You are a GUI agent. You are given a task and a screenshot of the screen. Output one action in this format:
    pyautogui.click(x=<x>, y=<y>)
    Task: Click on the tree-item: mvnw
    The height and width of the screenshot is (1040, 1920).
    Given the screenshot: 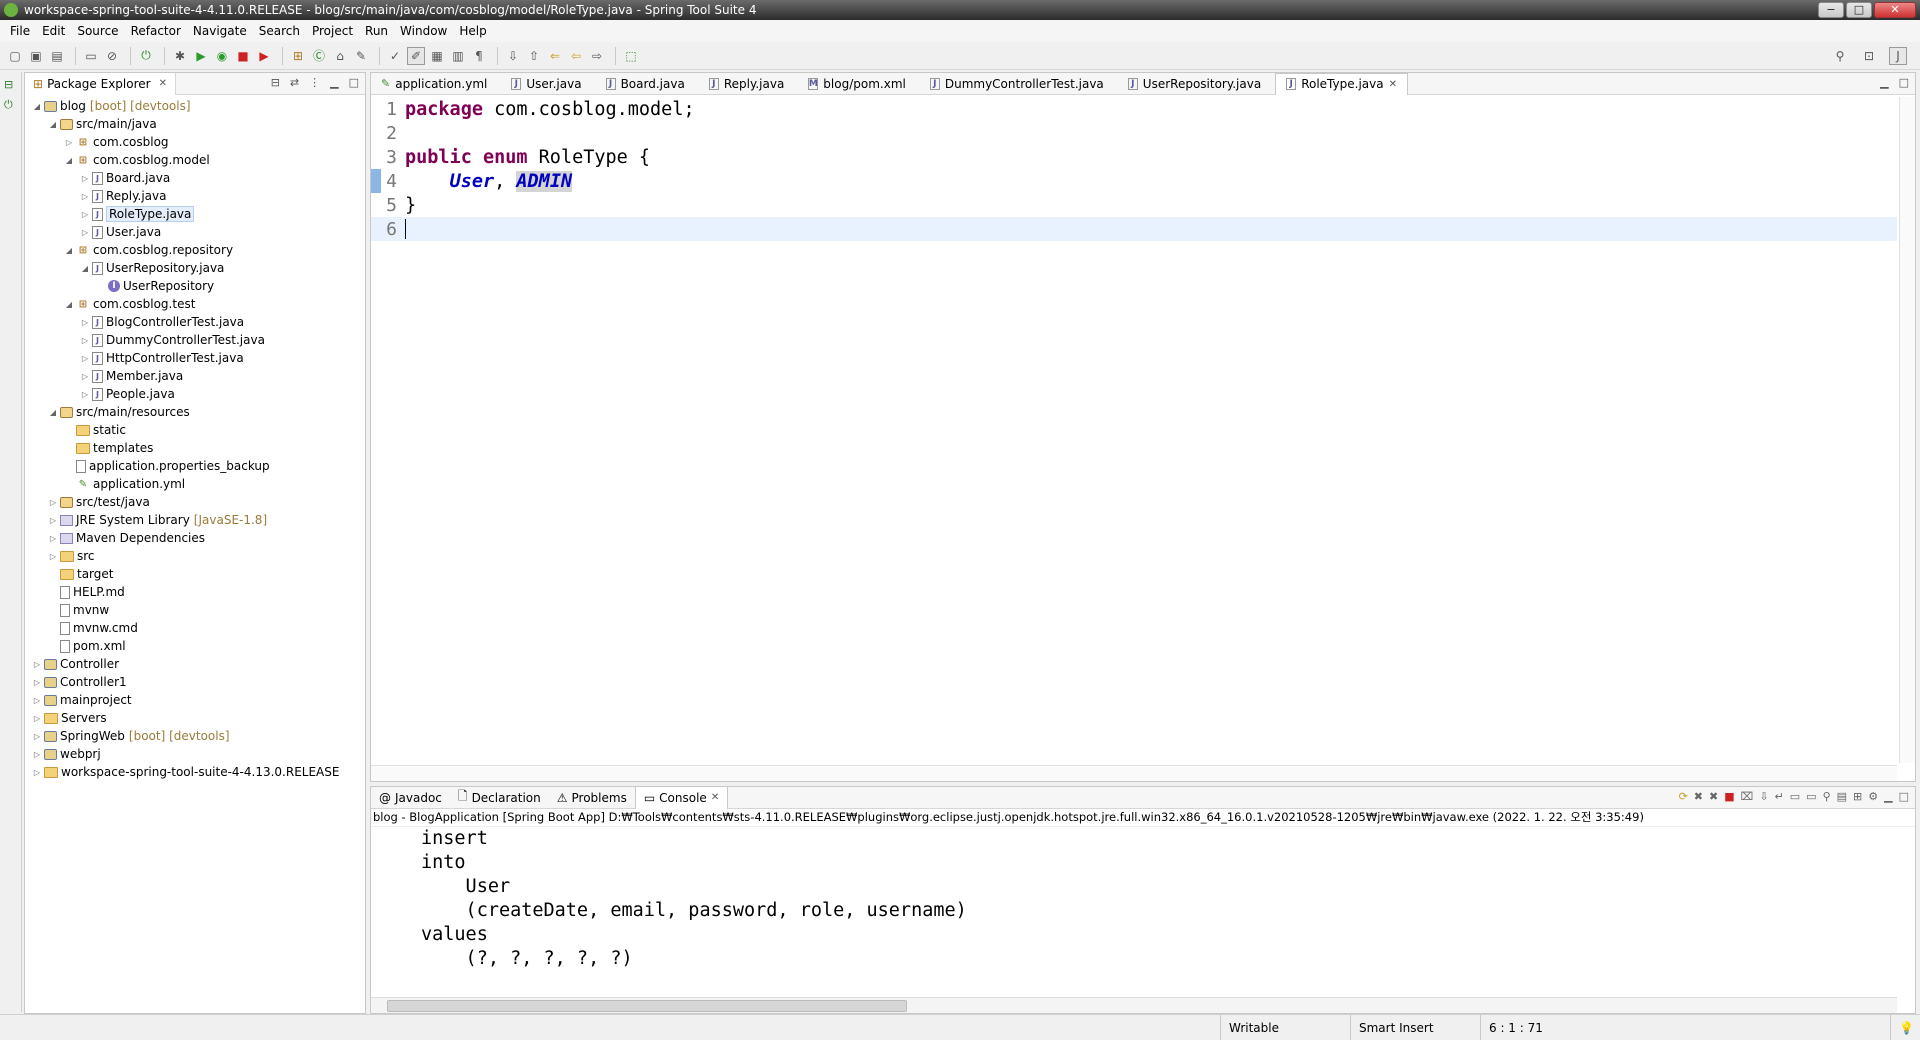 What is the action you would take?
    pyautogui.click(x=195, y=610)
    